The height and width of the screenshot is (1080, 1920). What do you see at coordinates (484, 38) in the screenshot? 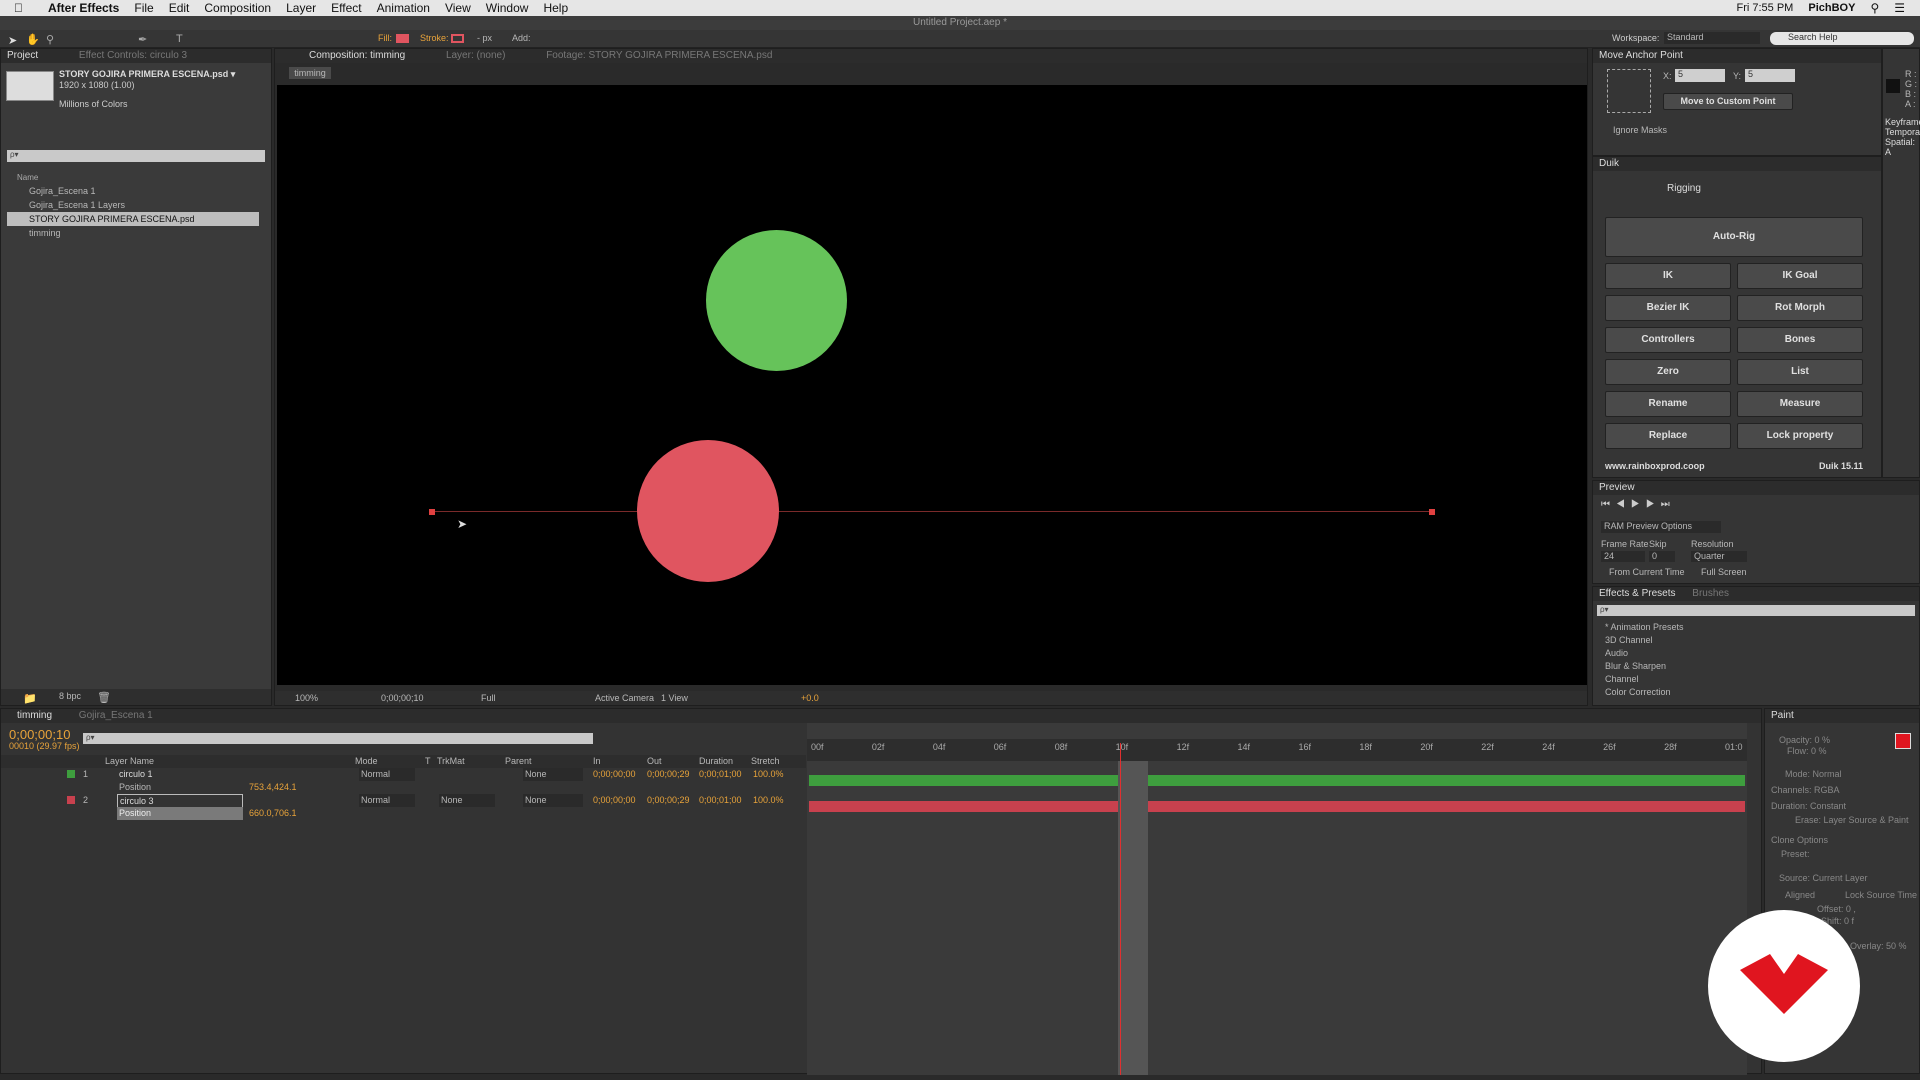
I see `stroke-width: - px` at bounding box center [484, 38].